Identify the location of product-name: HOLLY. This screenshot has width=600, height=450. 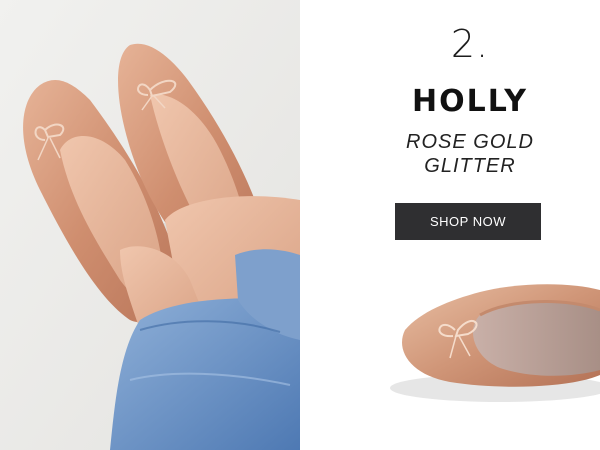
(470, 101).